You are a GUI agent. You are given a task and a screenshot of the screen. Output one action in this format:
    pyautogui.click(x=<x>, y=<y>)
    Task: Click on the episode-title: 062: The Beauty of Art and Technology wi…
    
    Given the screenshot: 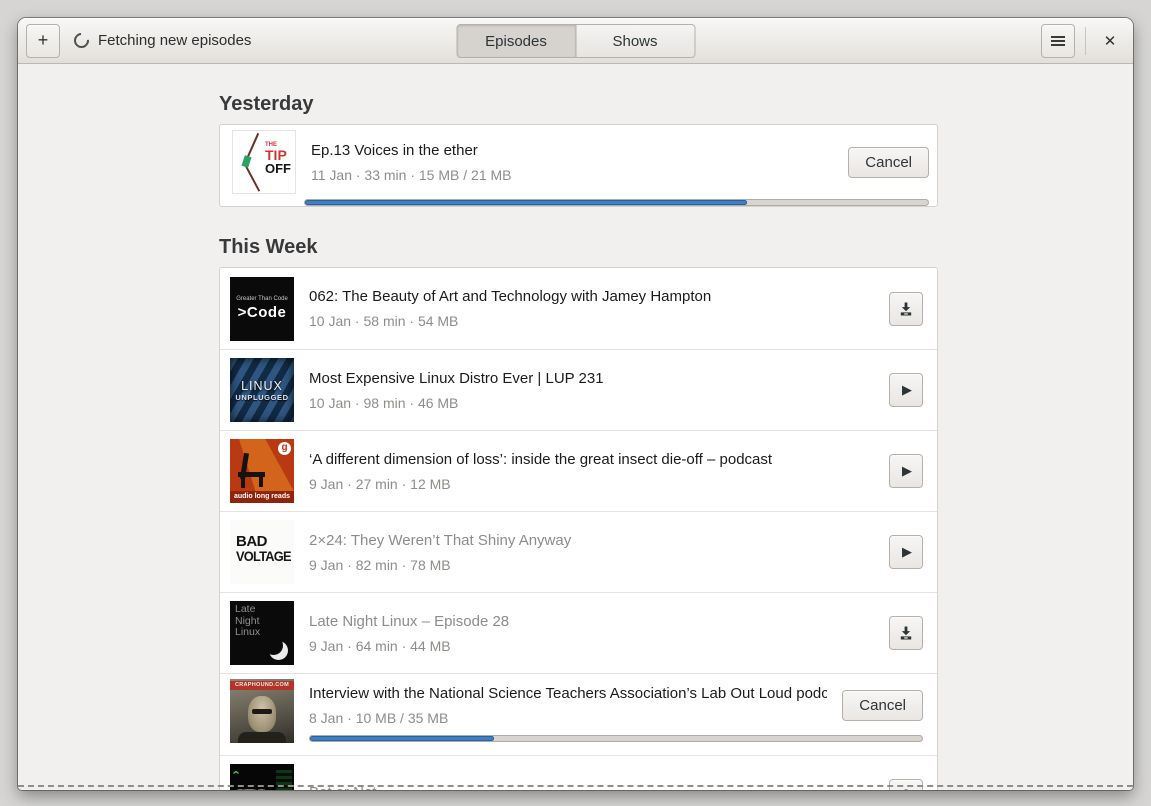 What is the action you would take?
    pyautogui.click(x=510, y=296)
    